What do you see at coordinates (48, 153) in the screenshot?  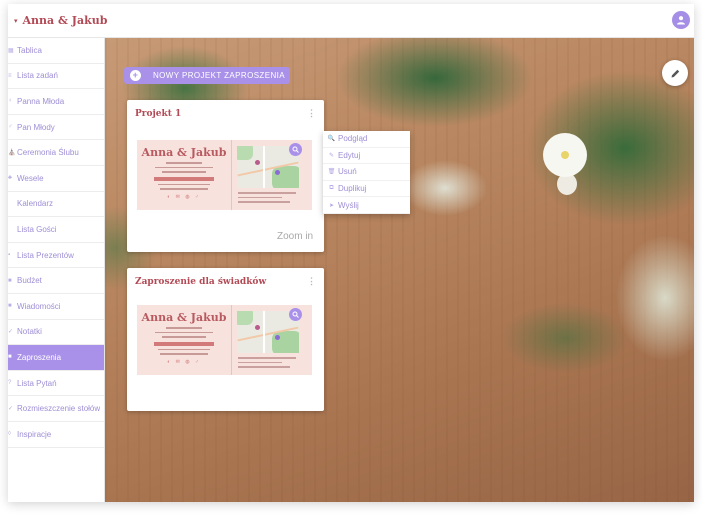 I see `sidebar-item-label: Ceremonia Ślubu` at bounding box center [48, 153].